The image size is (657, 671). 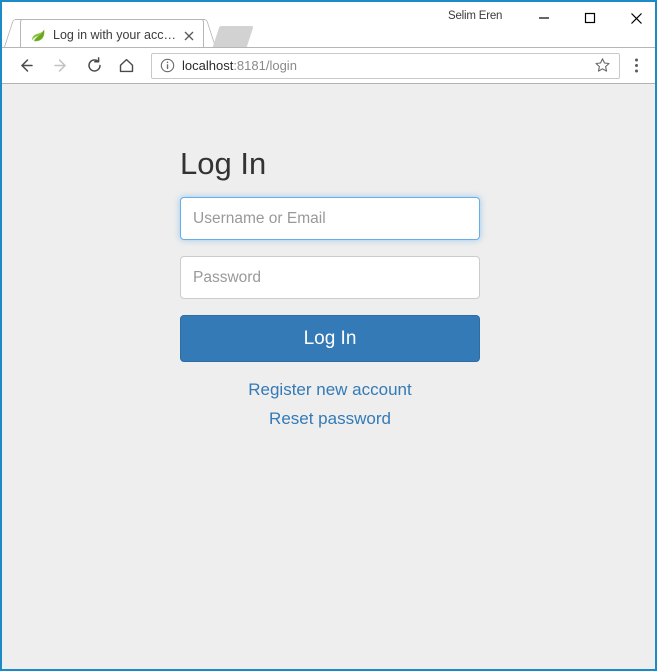 I want to click on browser-toolbar: localhost:8181/login, so click(x=328, y=66).